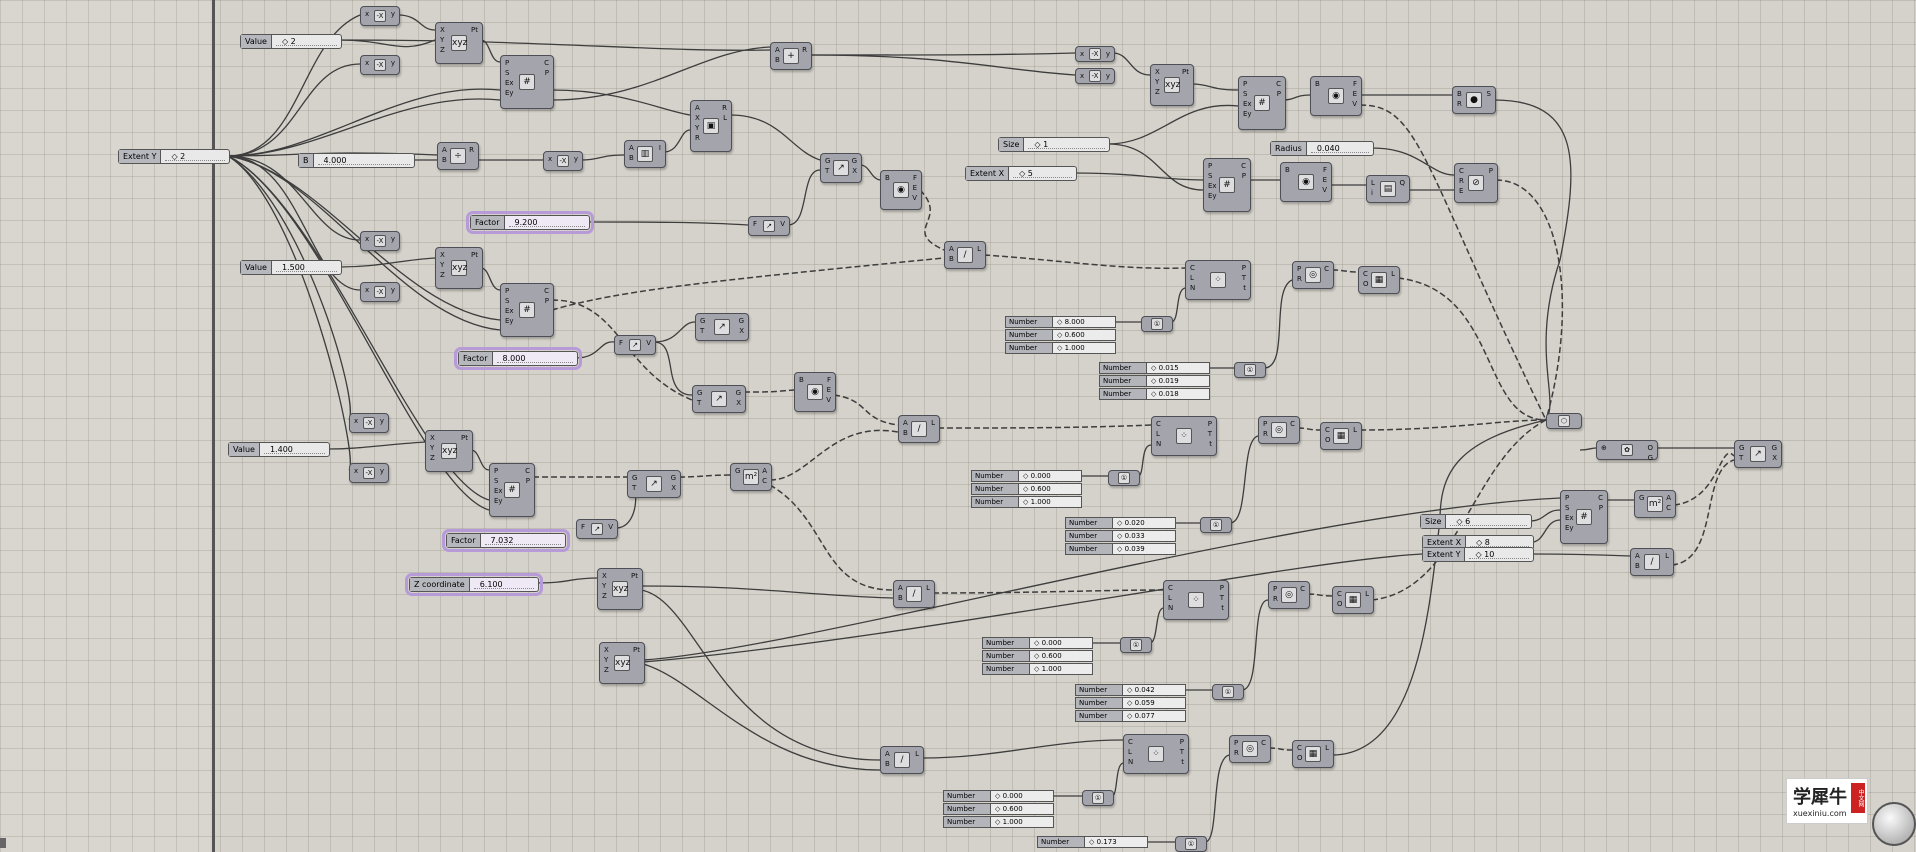  What do you see at coordinates (522, 540) in the screenshot?
I see `slider-value: 7.032` at bounding box center [522, 540].